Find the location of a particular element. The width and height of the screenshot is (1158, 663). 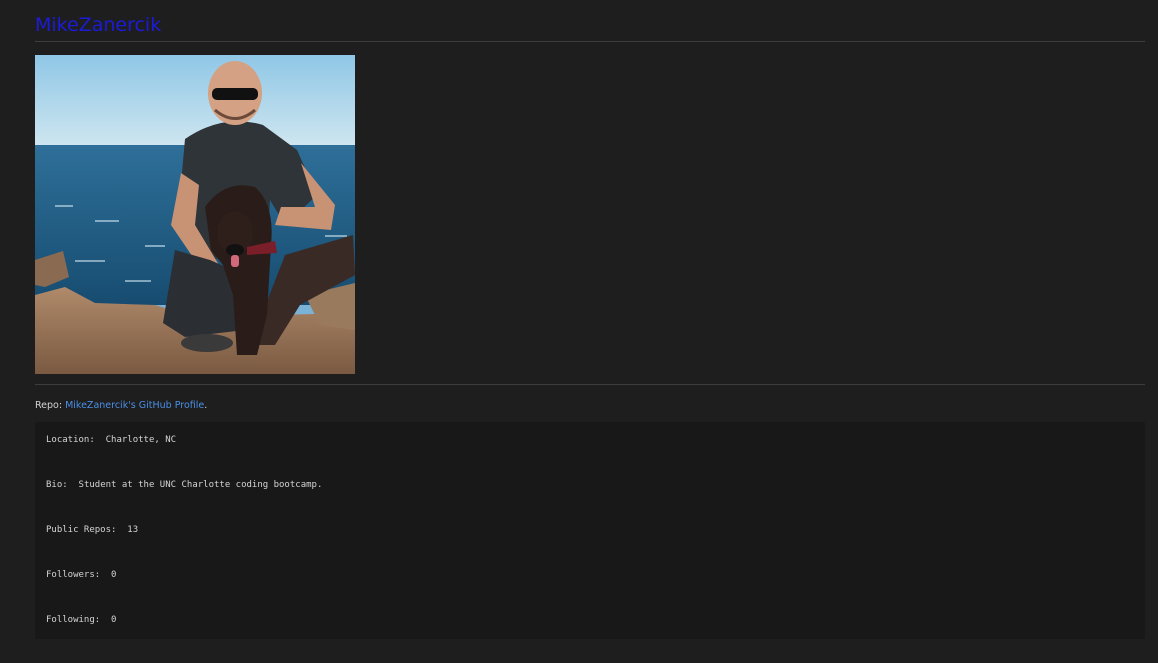

bio-label: Bio: is located at coordinates (57, 485).